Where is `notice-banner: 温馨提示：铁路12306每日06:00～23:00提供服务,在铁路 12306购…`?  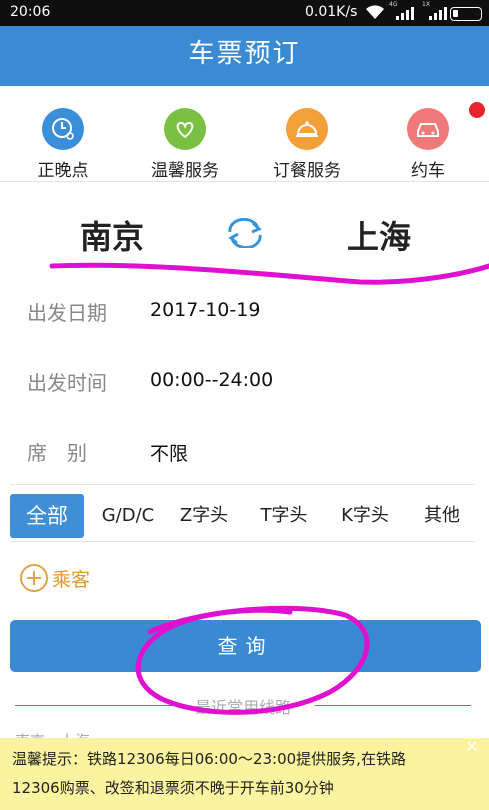 notice-banner: 温馨提示：铁路12306每日06:00～23:00提供服务,在铁路 12306购… is located at coordinates (244, 774).